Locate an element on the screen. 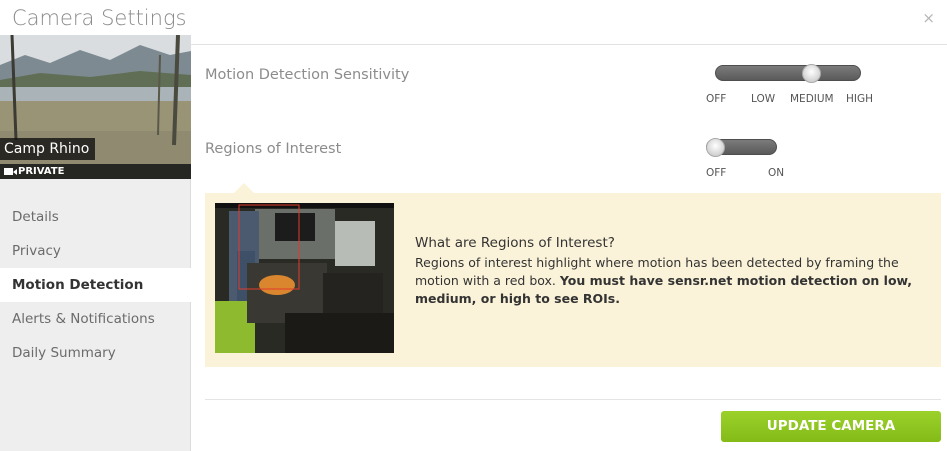  sidebar-item-details: Details is located at coordinates (95, 217).